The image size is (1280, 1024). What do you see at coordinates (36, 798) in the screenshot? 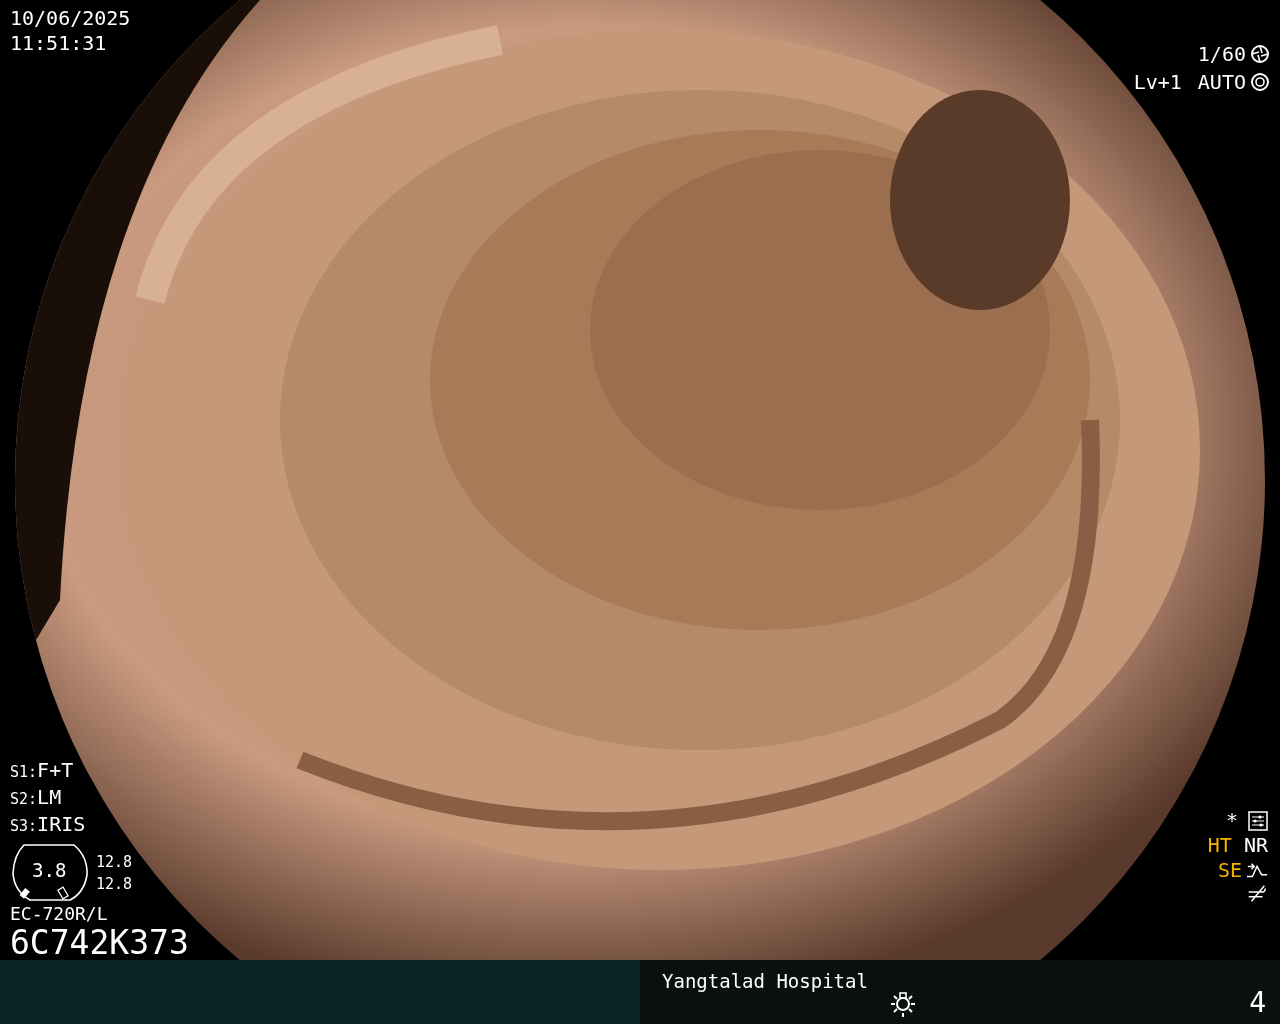
I see `switch-text: S2:LM` at bounding box center [36, 798].